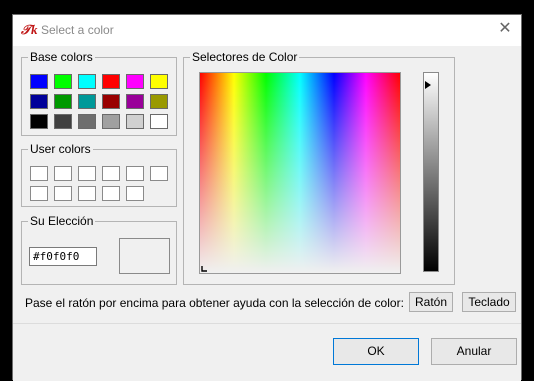 The height and width of the screenshot is (381, 534). I want to click on close-icon: ✕, so click(505, 29).